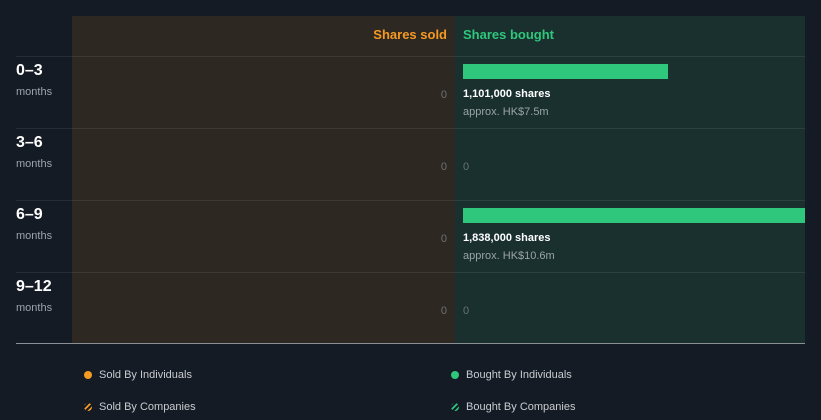  What do you see at coordinates (34, 286) in the screenshot?
I see `period-range: 9–12` at bounding box center [34, 286].